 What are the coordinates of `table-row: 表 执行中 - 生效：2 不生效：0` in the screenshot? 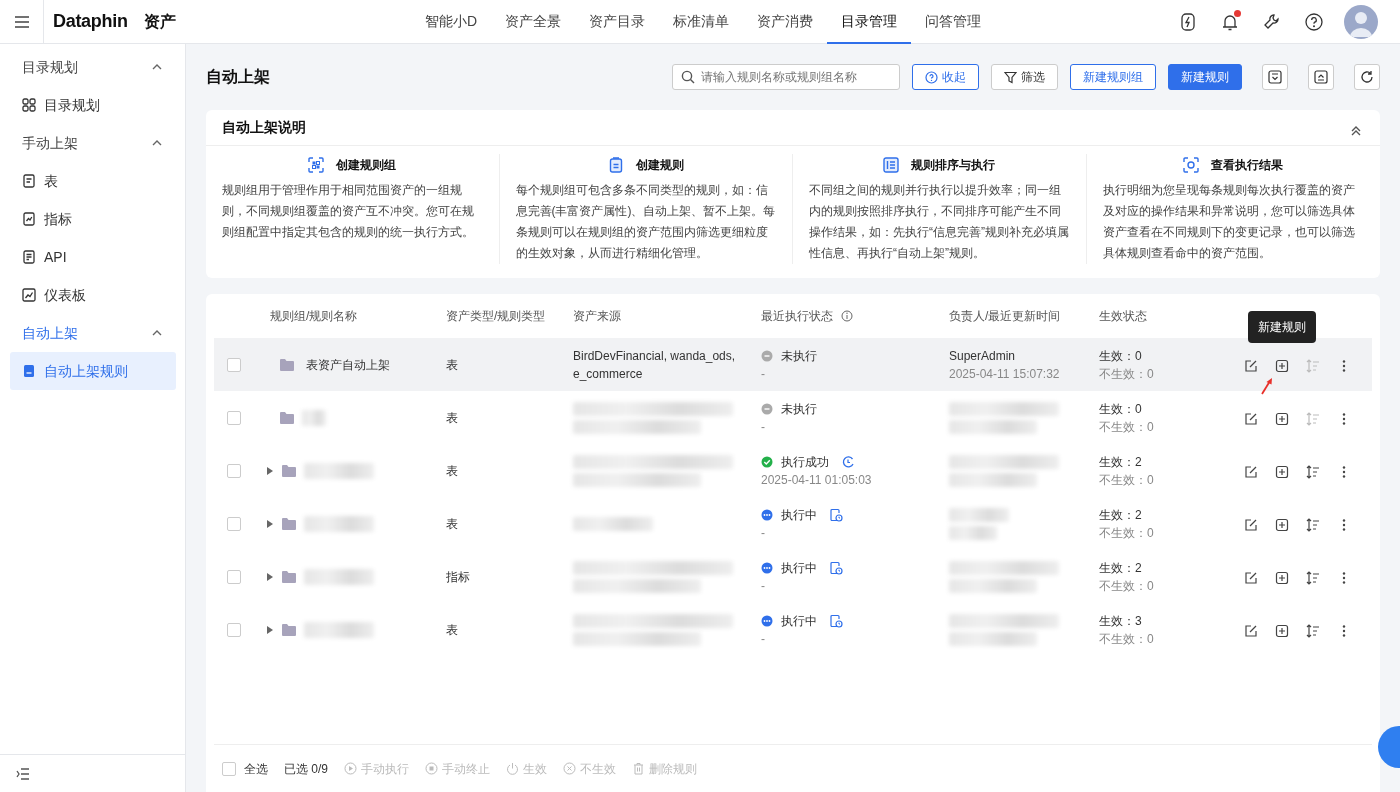 It's located at (793, 523).